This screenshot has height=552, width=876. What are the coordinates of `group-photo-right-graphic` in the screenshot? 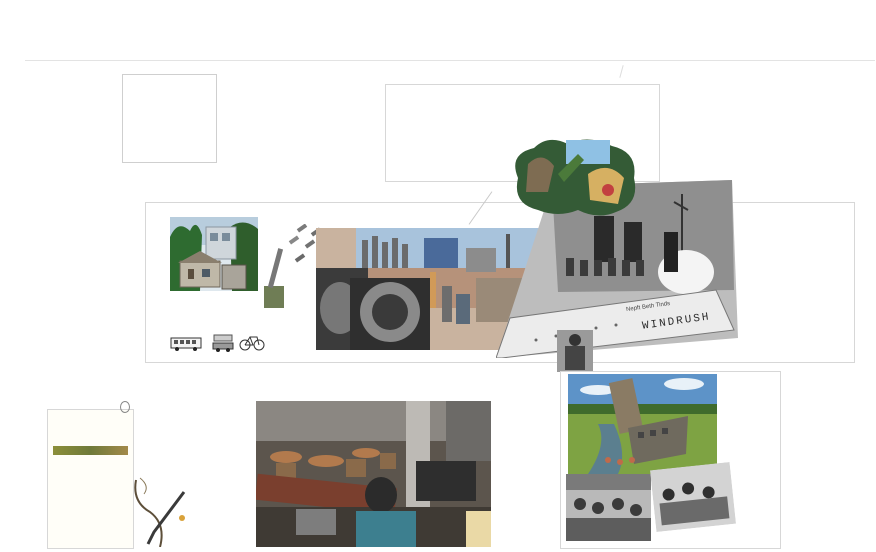 It's located at (693, 497).